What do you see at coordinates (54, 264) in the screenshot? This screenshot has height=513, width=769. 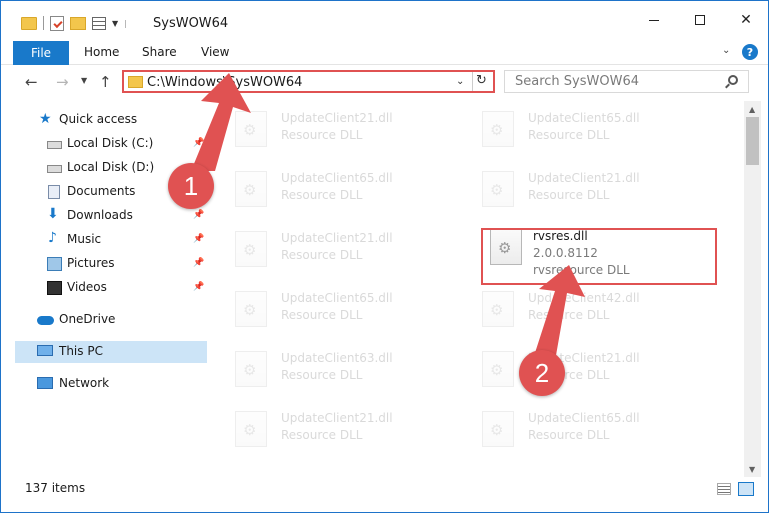 I see `pictures-icon` at bounding box center [54, 264].